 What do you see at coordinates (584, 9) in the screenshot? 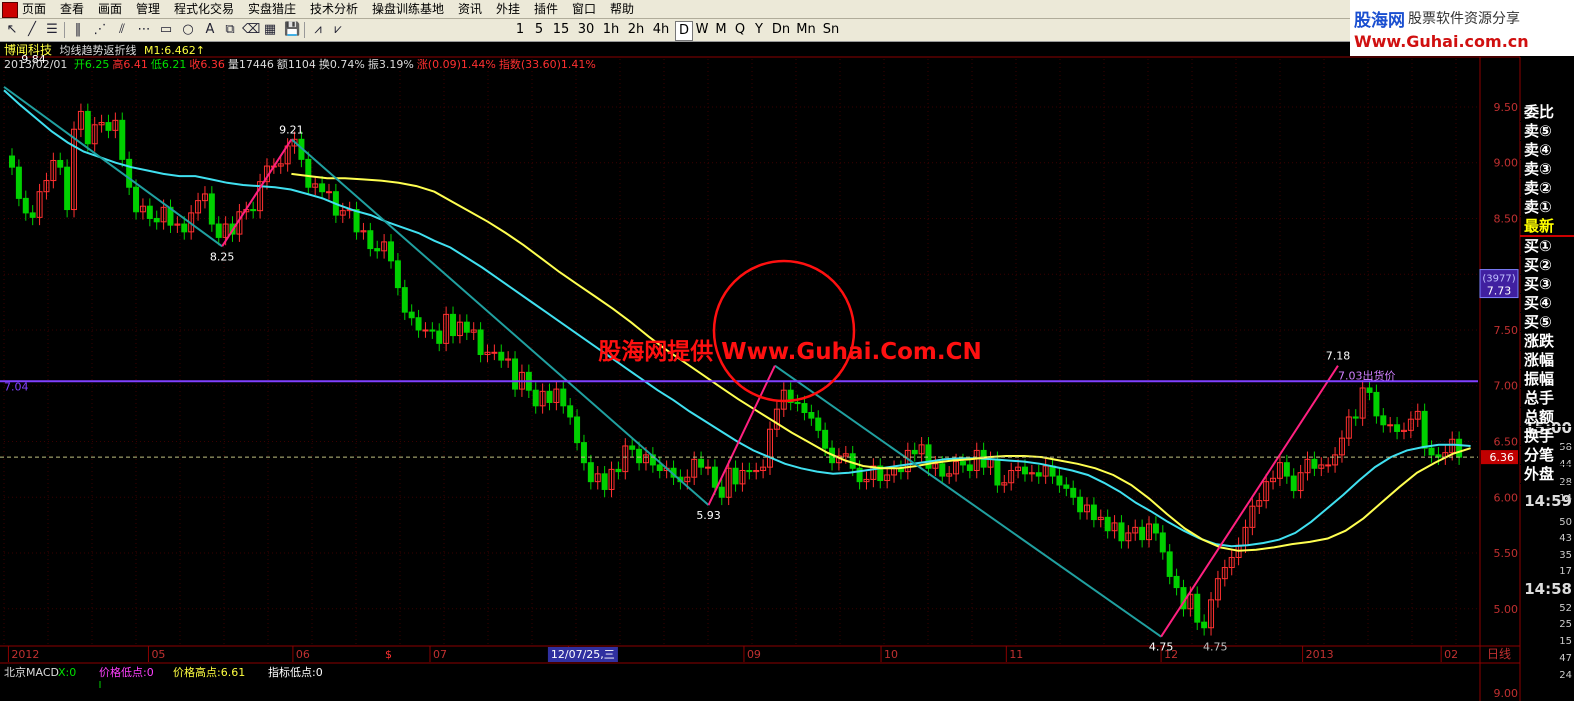
I see `menu-item-11: 窗口` at bounding box center [584, 9].